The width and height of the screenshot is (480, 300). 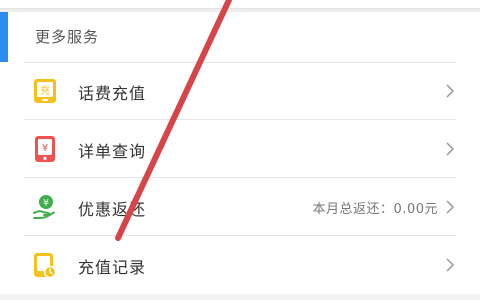 What do you see at coordinates (112, 209) in the screenshot?
I see `service-item-label: 优惠返还` at bounding box center [112, 209].